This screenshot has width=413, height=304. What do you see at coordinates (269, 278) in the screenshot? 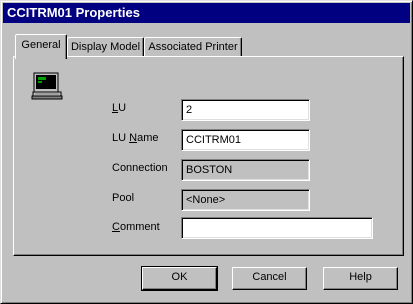
I see `cancel-button: Cancel` at bounding box center [269, 278].